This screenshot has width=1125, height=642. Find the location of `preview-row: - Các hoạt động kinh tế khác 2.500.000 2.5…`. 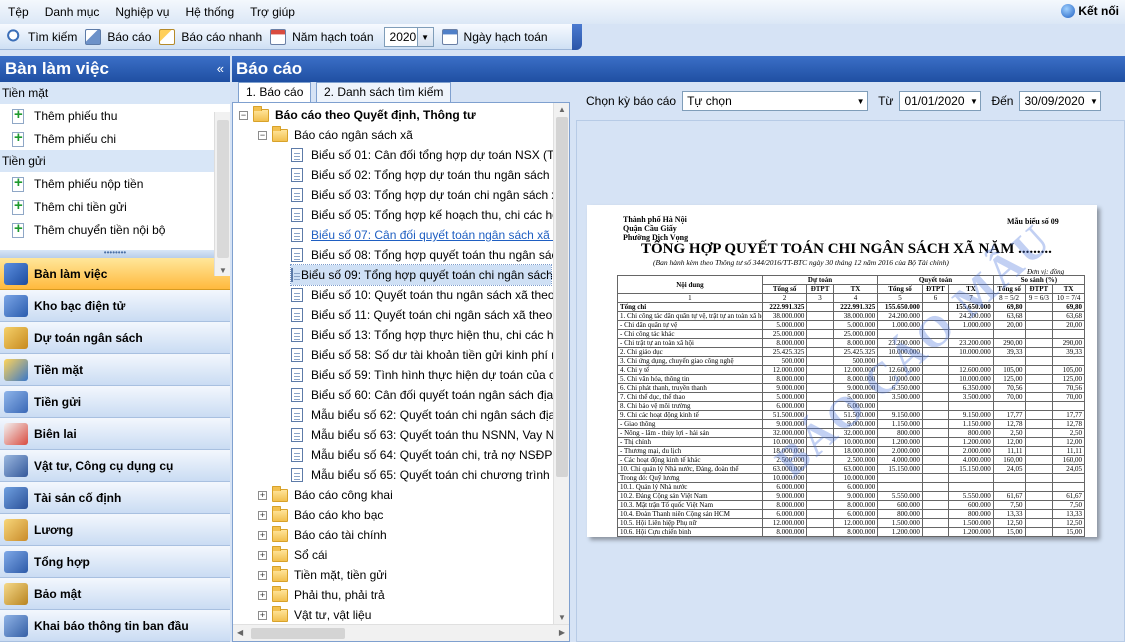

preview-row: - Các hoạt động kinh tế khác 2.500.000 2.5… is located at coordinates (851, 460).